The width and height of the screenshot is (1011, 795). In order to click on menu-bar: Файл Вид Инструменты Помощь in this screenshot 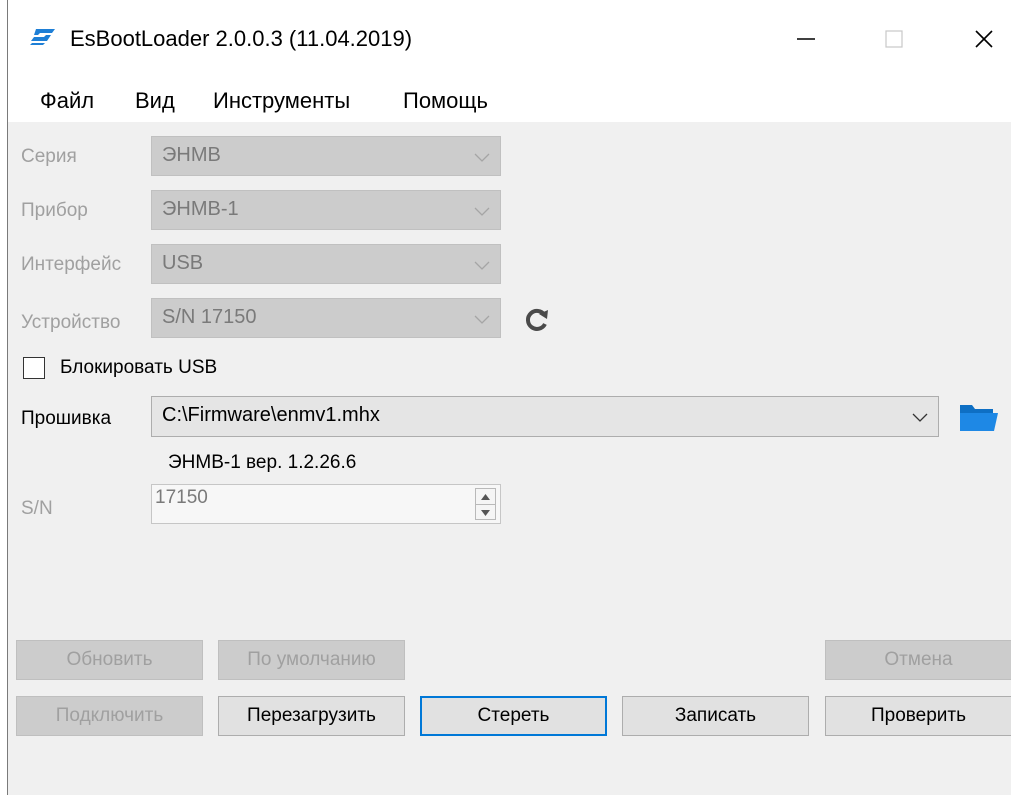, I will do `click(509, 102)`.